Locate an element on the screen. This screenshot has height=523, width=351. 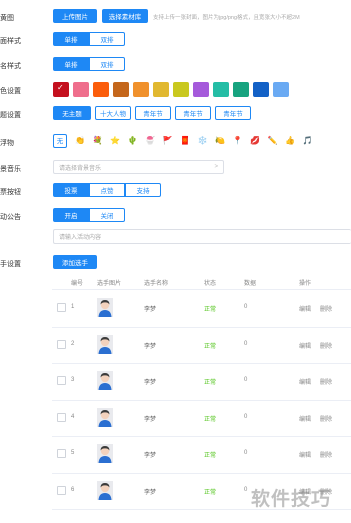
notice-option-on: 开启 is located at coordinates (71, 215).